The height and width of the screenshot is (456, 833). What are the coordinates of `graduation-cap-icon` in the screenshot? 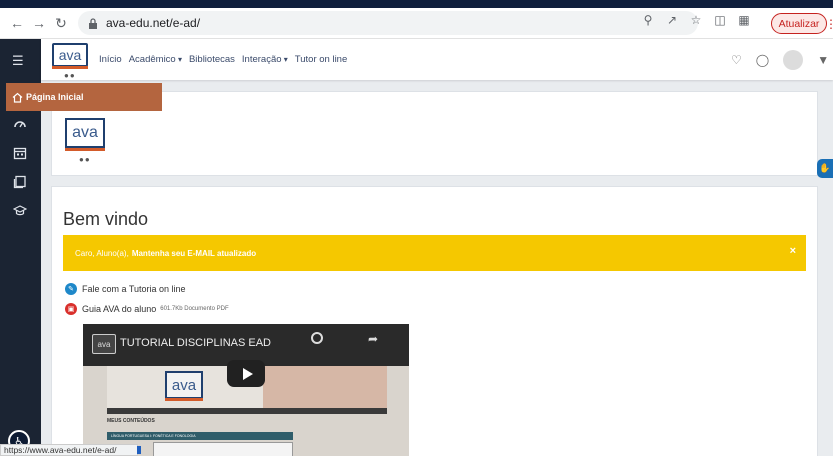 It's located at (20, 211).